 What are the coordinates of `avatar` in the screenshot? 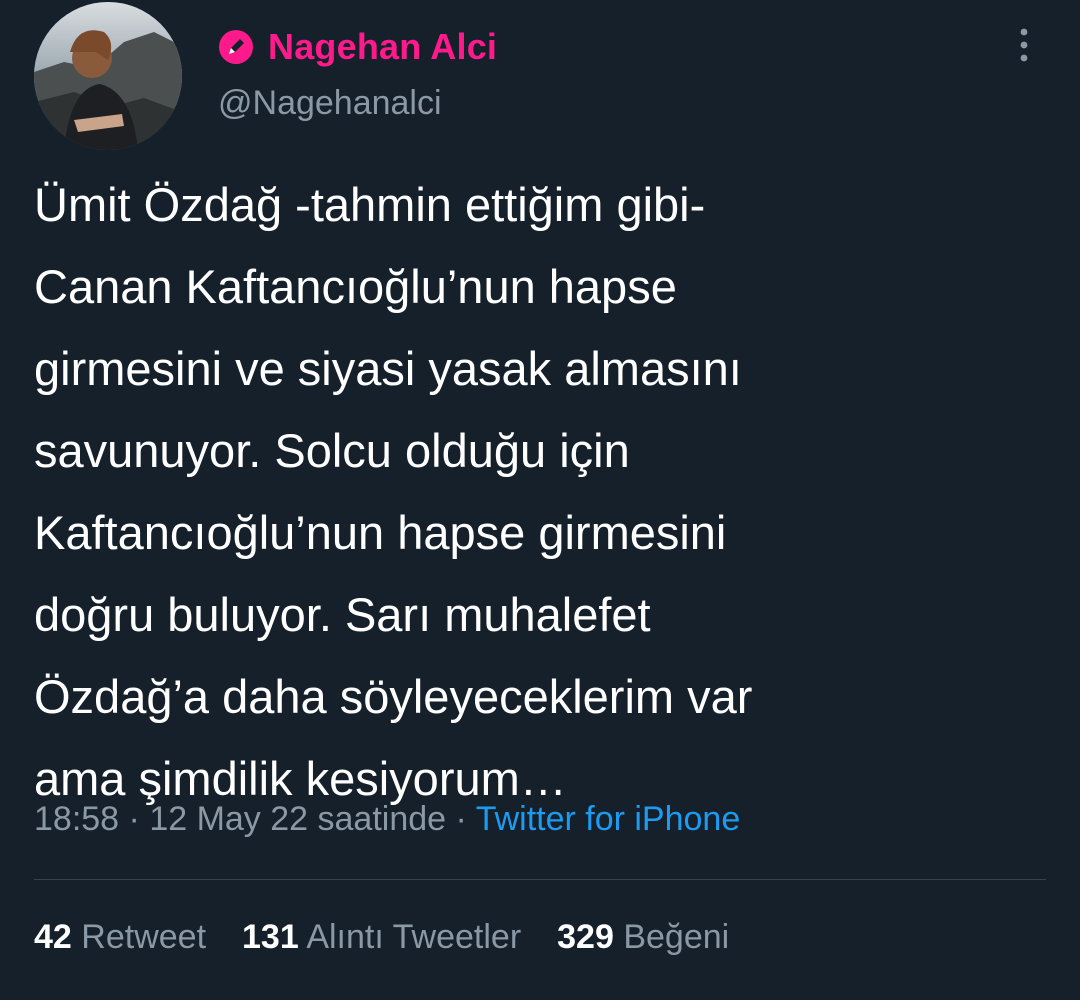 It's located at (108, 76).